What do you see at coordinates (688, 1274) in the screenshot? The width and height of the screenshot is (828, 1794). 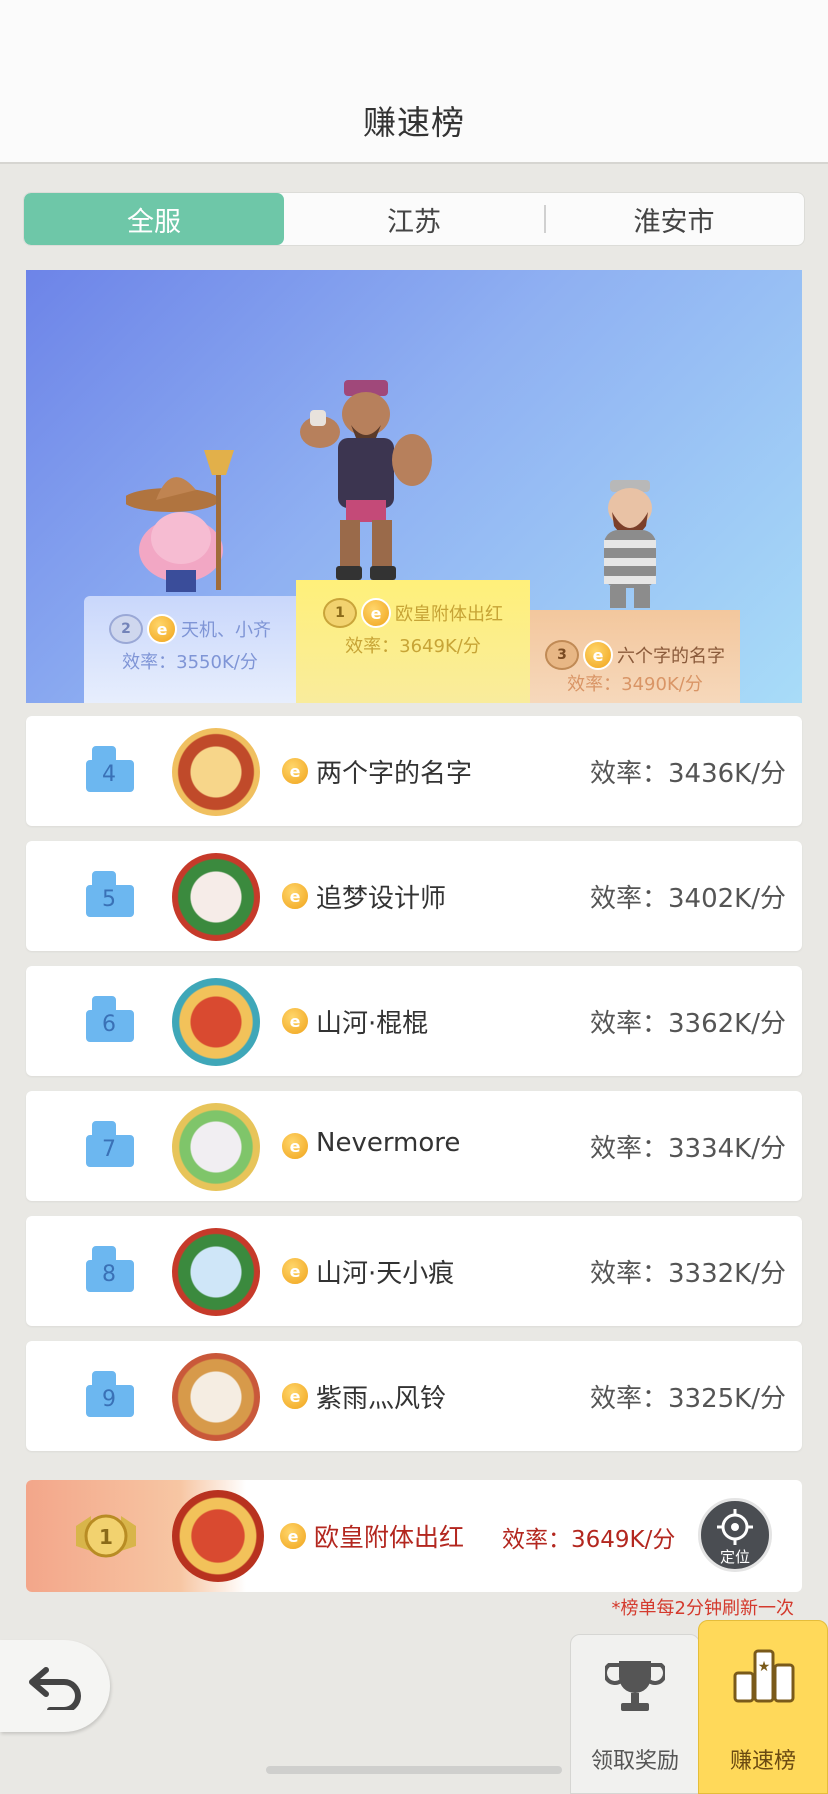 I see `efficiency-value: 效率：3332K/分` at bounding box center [688, 1274].